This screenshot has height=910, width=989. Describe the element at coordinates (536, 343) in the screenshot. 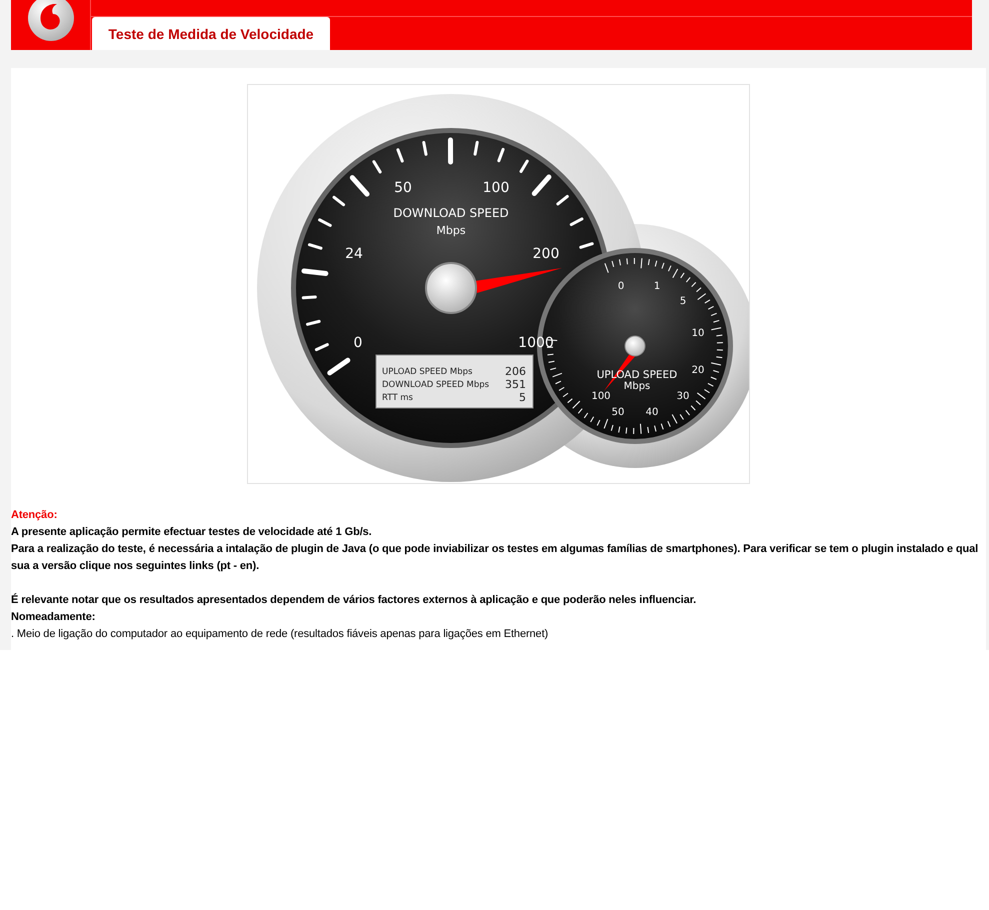

I see `scale-label: 1000` at that location.